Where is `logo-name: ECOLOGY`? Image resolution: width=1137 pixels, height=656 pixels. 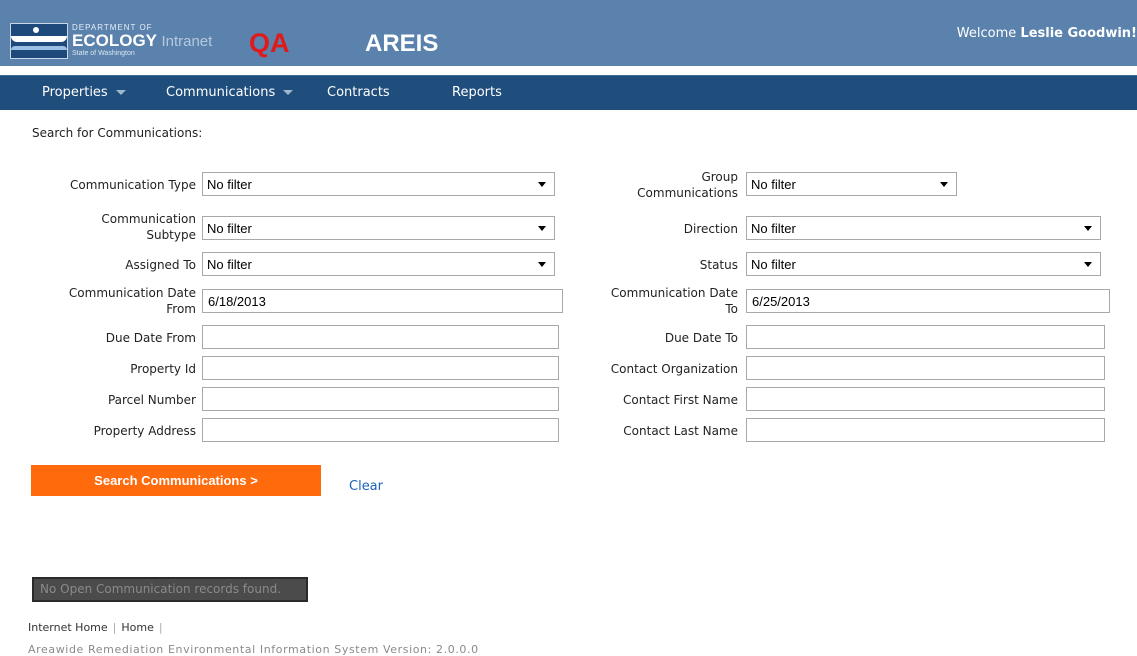 logo-name: ECOLOGY is located at coordinates (114, 40).